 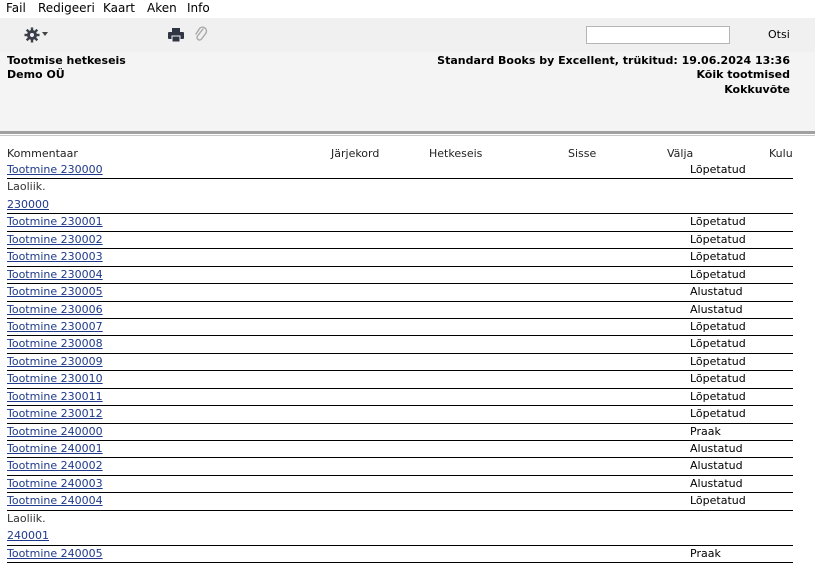 What do you see at coordinates (176, 35) in the screenshot?
I see `printer-icon` at bounding box center [176, 35].